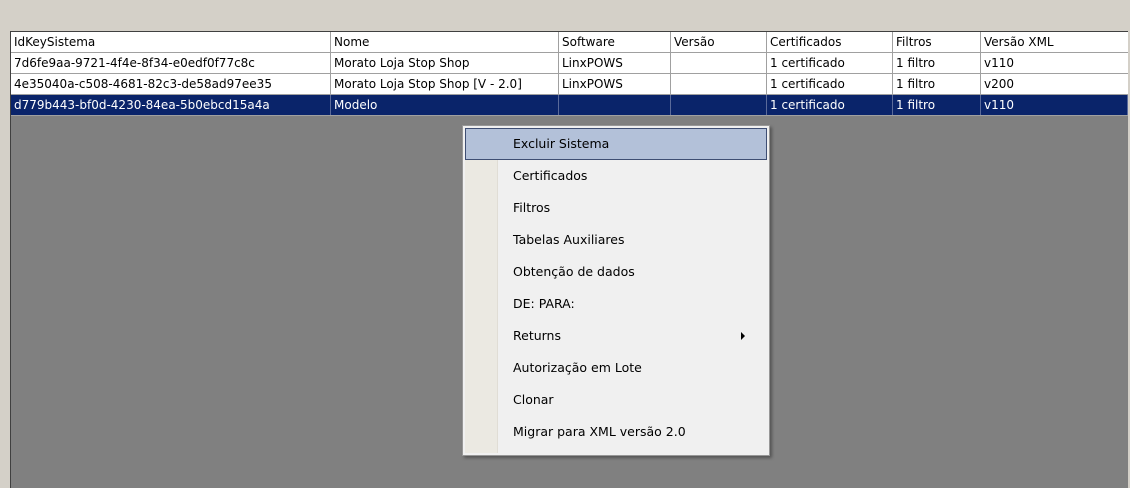 The image size is (1130, 488). Describe the element at coordinates (616, 400) in the screenshot. I see `menu-item-clonar: Clonar` at that location.